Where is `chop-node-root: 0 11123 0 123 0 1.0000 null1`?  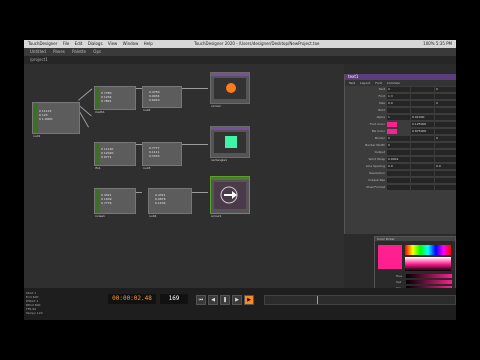
chop-node-root: 0 11123 0 123 0 1.0000 null1 is located at coordinates (56, 120).